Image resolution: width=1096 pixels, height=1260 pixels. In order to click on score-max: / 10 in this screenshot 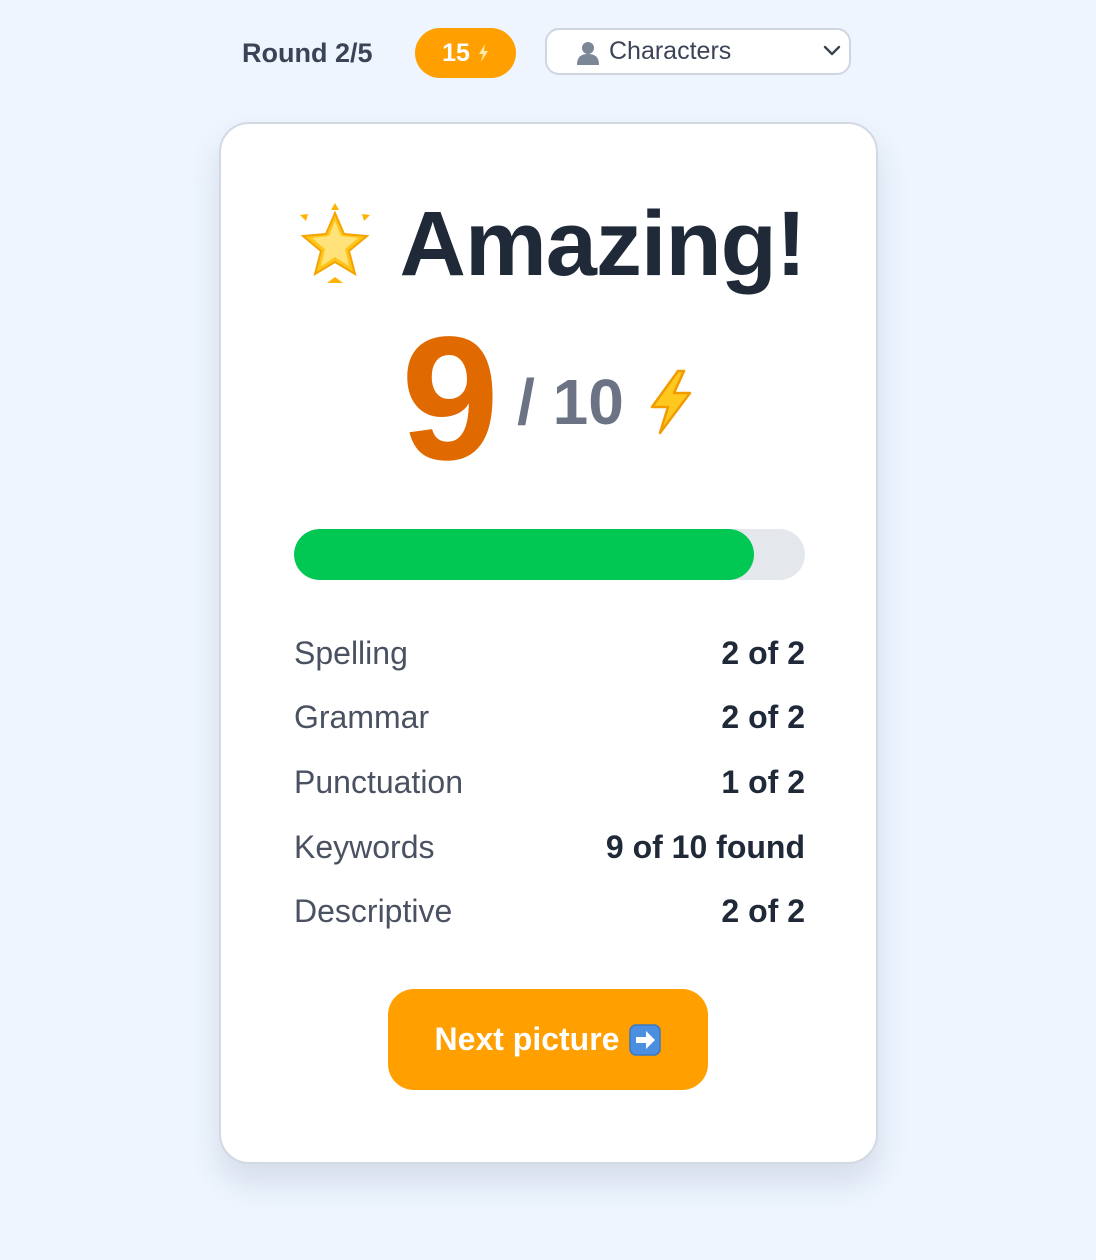, I will do `click(570, 402)`.